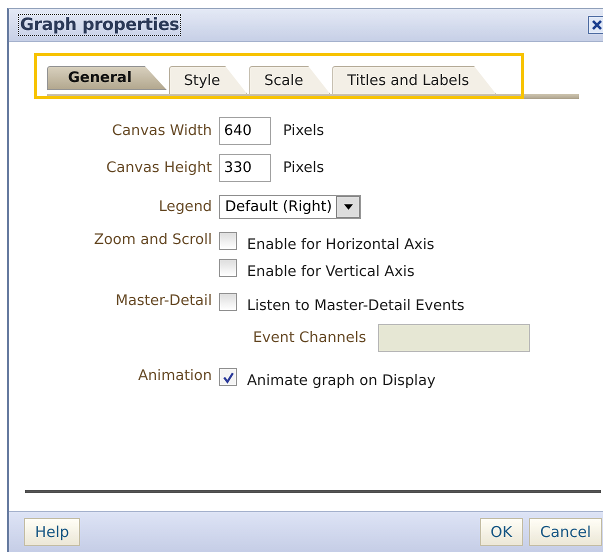  Describe the element at coordinates (309, 338) in the screenshot. I see `field-label: Event Channels` at that location.